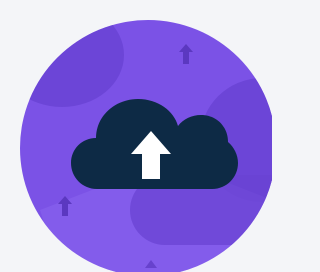 The image size is (320, 272). Describe the element at coordinates (72, 63) in the screenshot. I see `decor-blob-top-left` at that location.